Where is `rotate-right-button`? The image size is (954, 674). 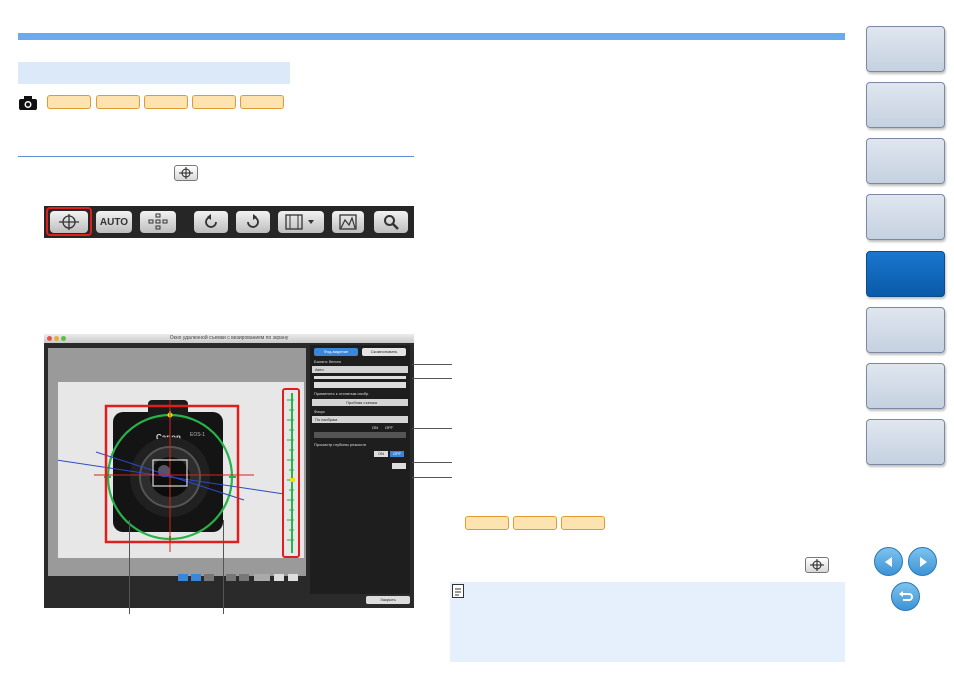 rotate-right-button is located at coordinates (253, 222).